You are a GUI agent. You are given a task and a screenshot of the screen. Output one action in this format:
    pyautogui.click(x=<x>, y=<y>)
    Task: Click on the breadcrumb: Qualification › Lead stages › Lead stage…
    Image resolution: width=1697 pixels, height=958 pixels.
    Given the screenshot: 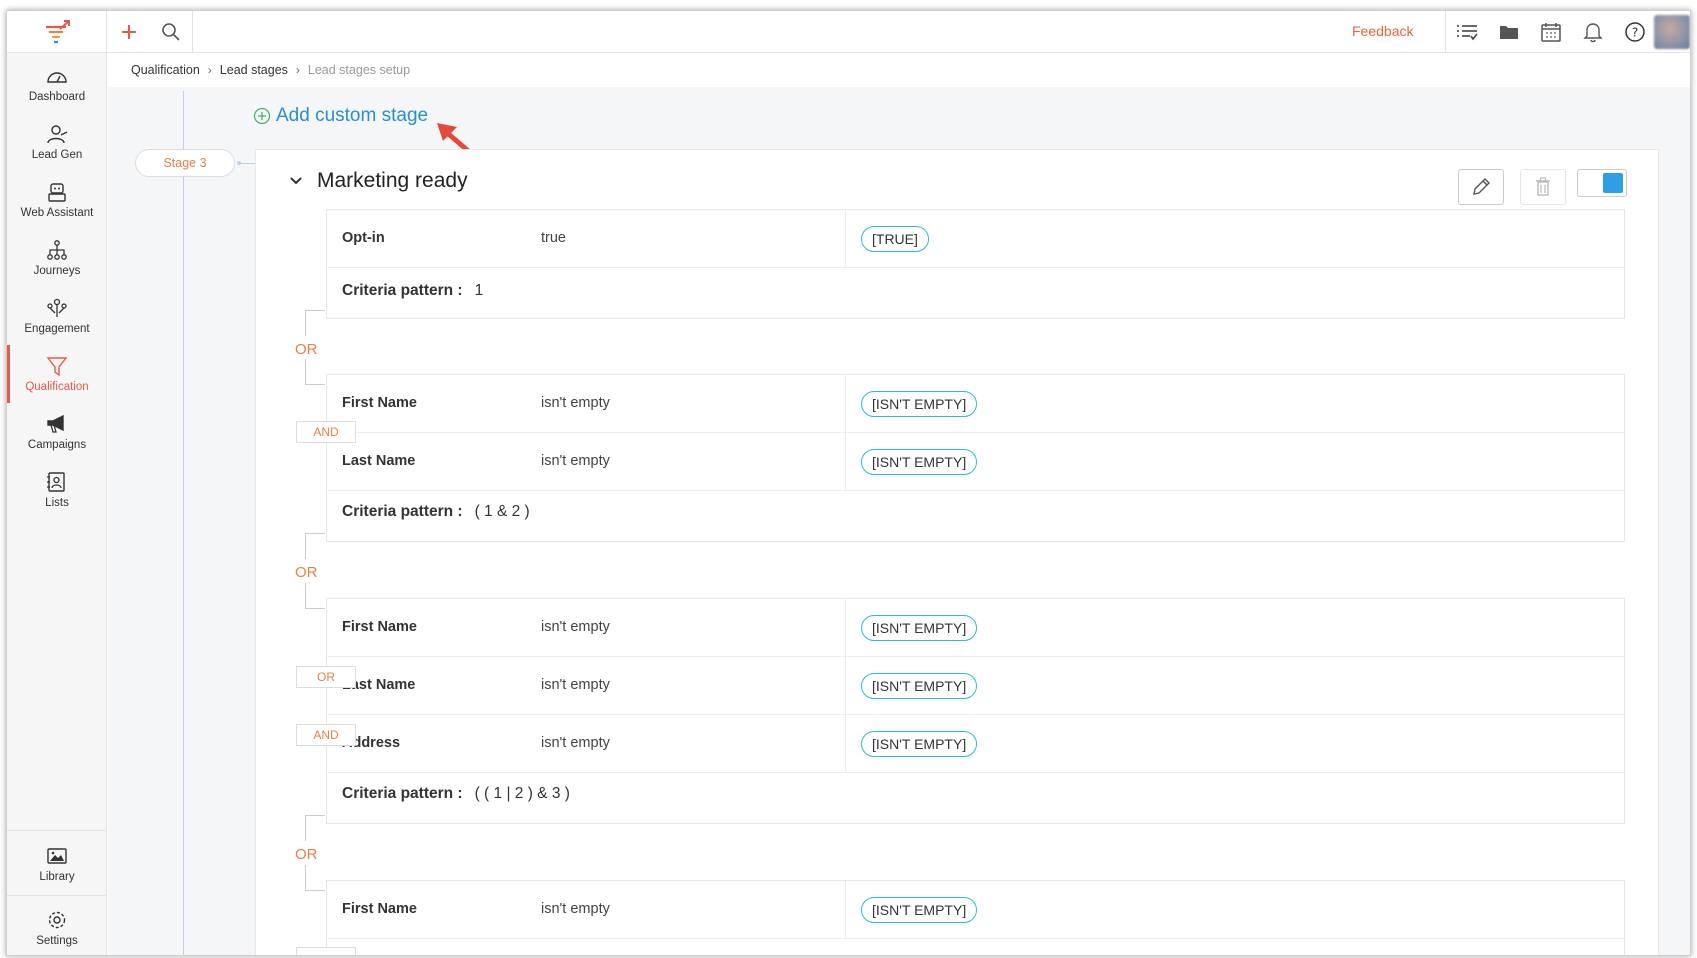 What is the action you would take?
    pyautogui.click(x=270, y=70)
    